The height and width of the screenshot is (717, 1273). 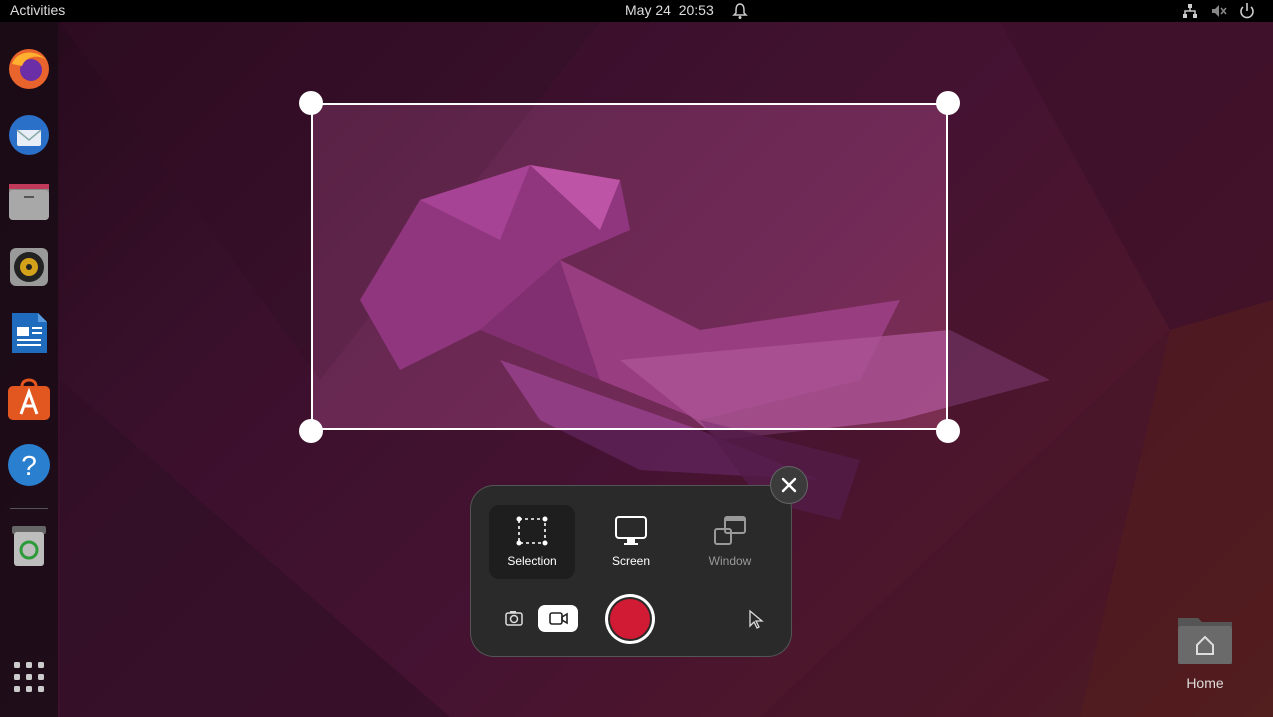 I want to click on screencast-toggle-button, so click(x=558, y=618).